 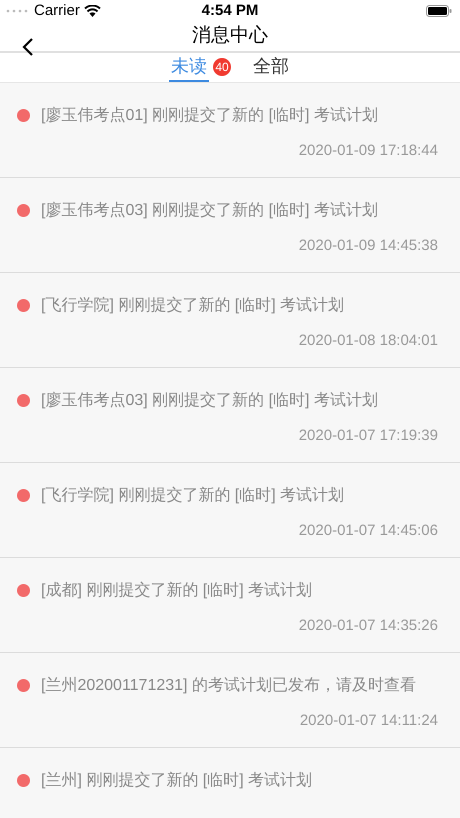 What do you see at coordinates (230, 10) in the screenshot?
I see `status-time: 4:54 PM` at bounding box center [230, 10].